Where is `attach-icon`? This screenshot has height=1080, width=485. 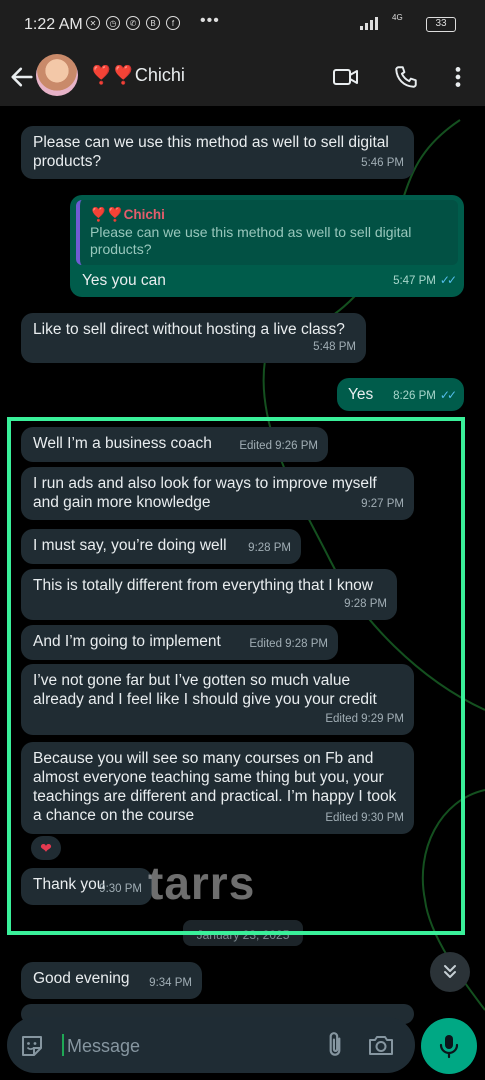
attach-icon is located at coordinates (335, 1045).